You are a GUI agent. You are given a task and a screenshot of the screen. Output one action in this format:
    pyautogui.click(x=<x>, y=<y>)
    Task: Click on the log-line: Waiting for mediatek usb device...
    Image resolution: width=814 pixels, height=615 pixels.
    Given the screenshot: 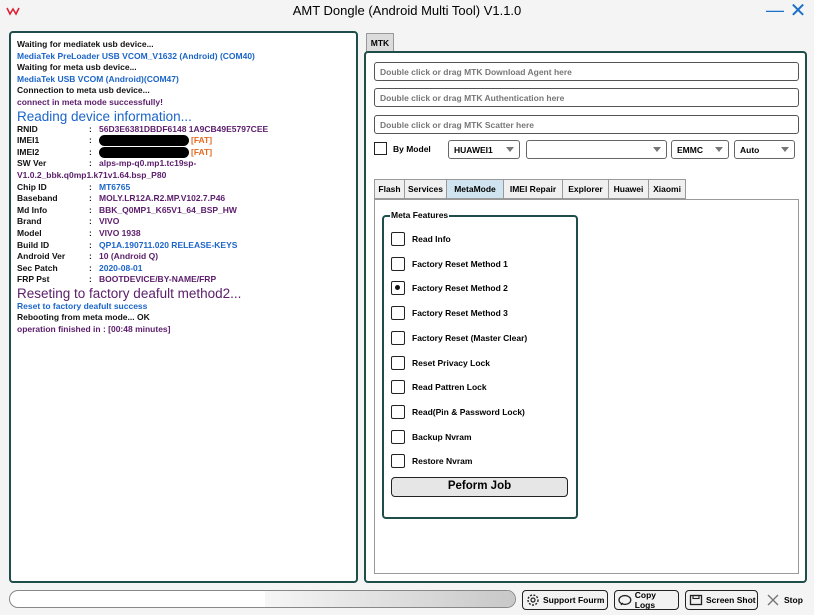 What is the action you would take?
    pyautogui.click(x=85, y=44)
    